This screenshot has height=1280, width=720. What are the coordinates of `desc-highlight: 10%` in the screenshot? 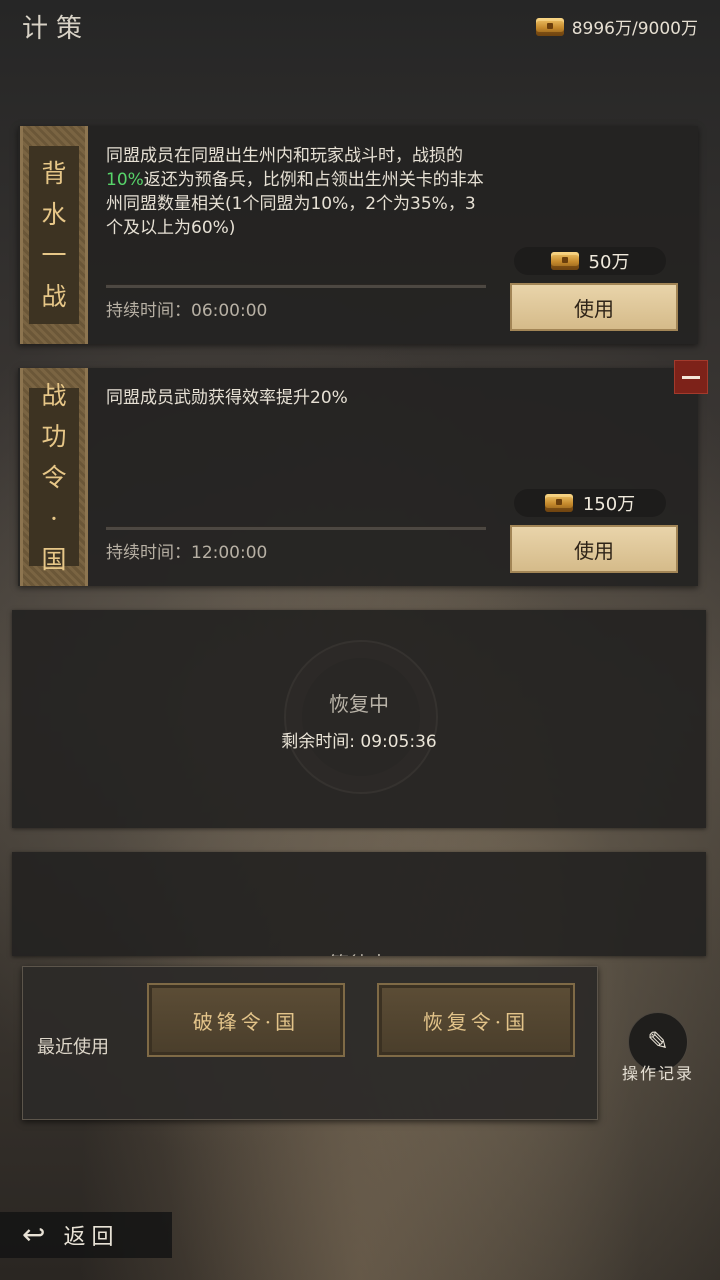 It's located at (125, 180).